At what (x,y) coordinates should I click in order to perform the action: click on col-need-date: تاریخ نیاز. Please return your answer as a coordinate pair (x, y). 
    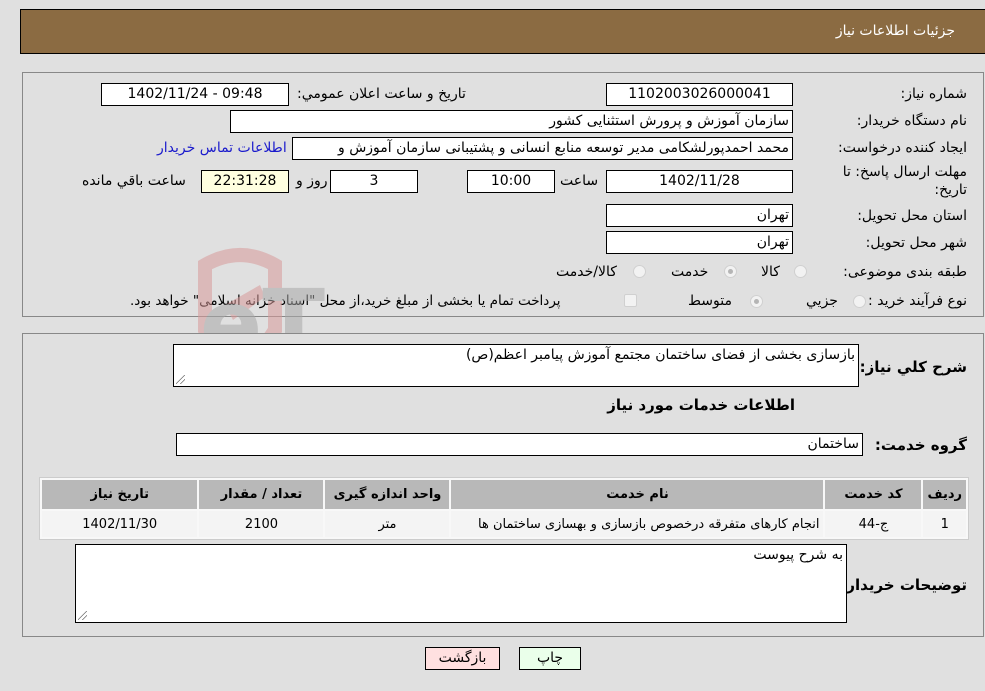
    Looking at the image, I should click on (120, 494).